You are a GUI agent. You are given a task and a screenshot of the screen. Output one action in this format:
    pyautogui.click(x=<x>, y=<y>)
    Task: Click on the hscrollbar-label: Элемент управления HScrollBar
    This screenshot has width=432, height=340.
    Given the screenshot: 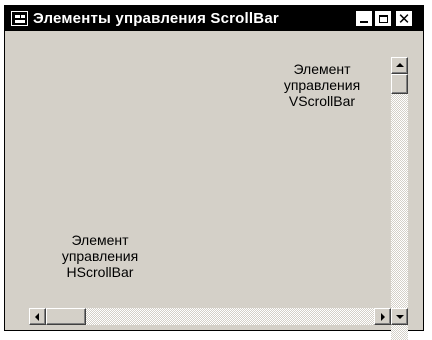 What is the action you would take?
    pyautogui.click(x=100, y=256)
    